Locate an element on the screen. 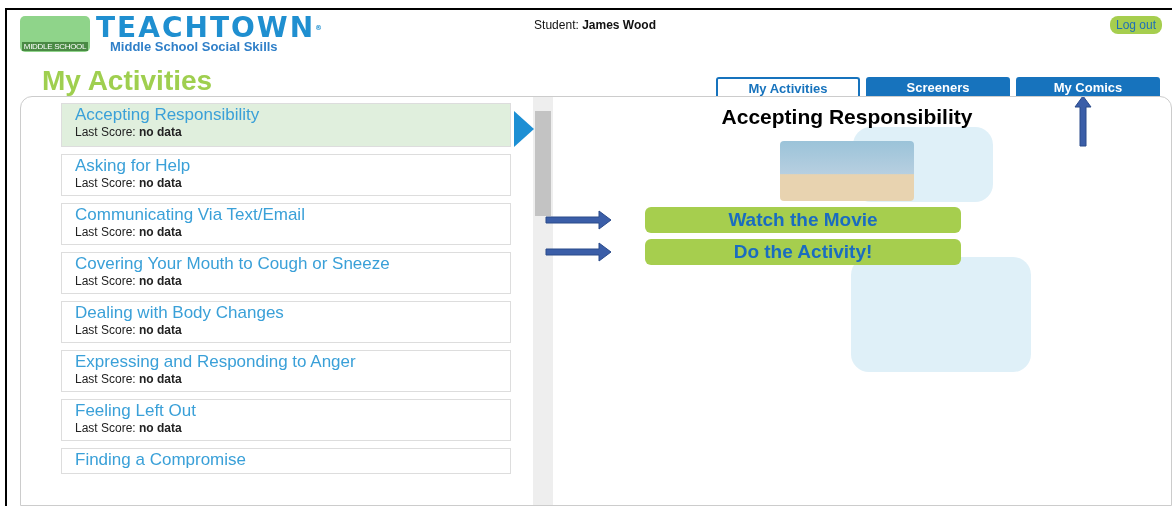 This screenshot has width=1172, height=506. activity-item: Dealing with Body Changes Last Score: no data is located at coordinates (286, 322).